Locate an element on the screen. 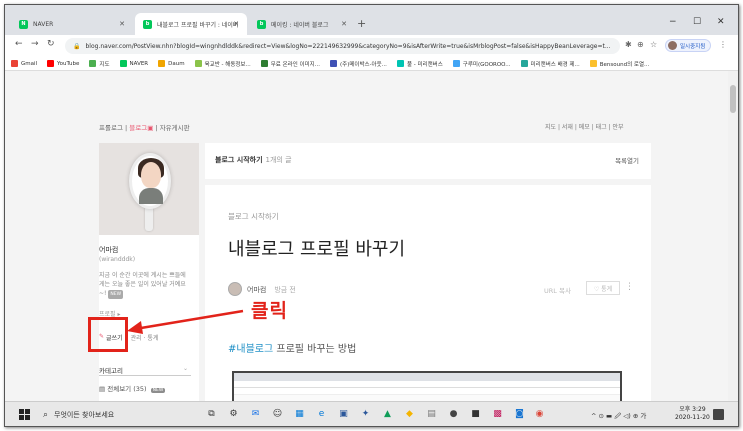  forward-icon: → is located at coordinates (35, 44).